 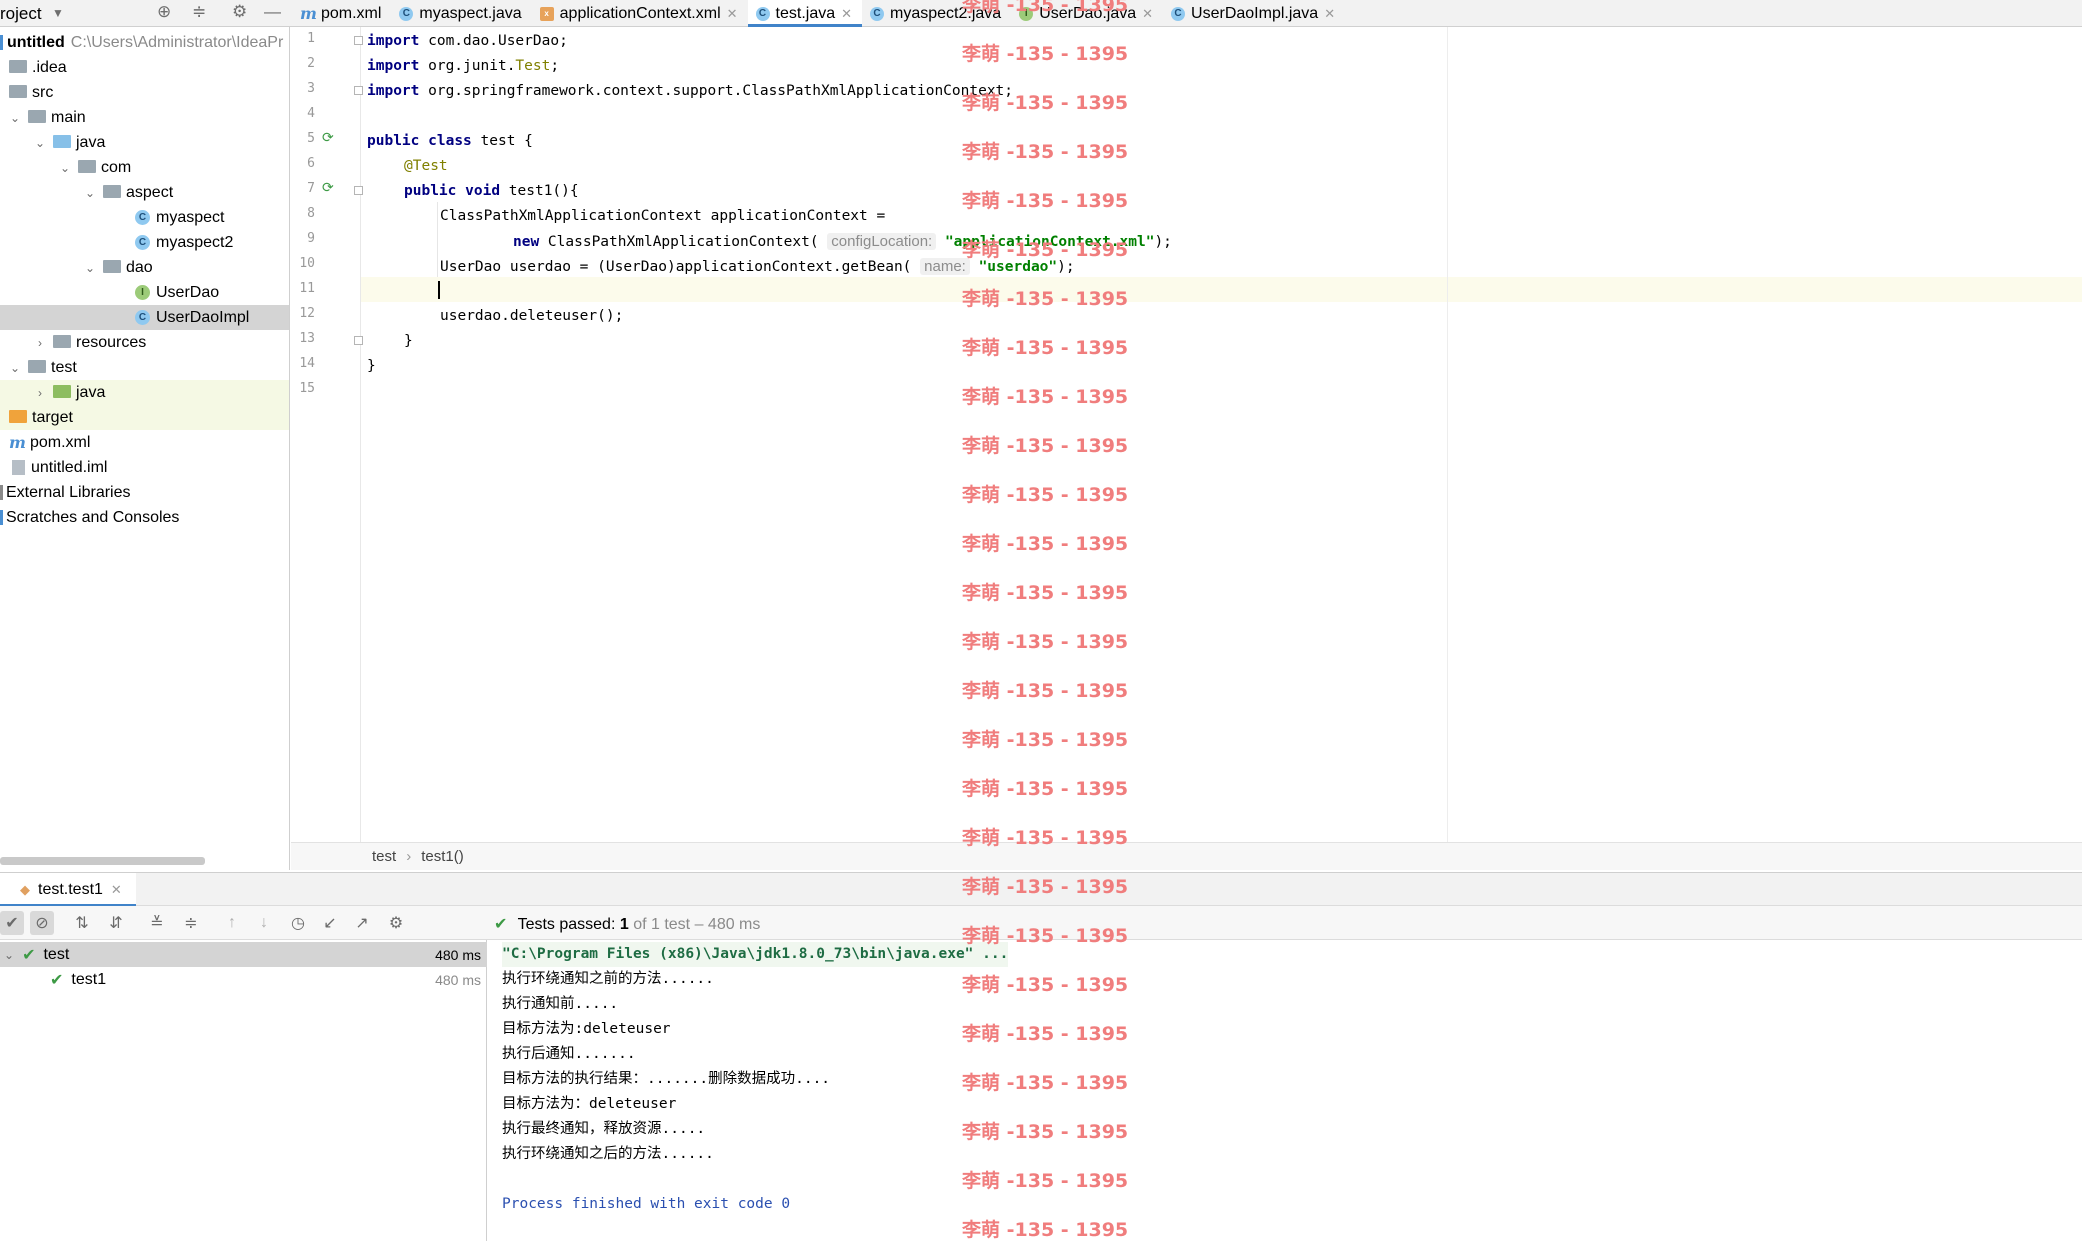 I want to click on tree-item-label: resources, so click(x=111, y=342).